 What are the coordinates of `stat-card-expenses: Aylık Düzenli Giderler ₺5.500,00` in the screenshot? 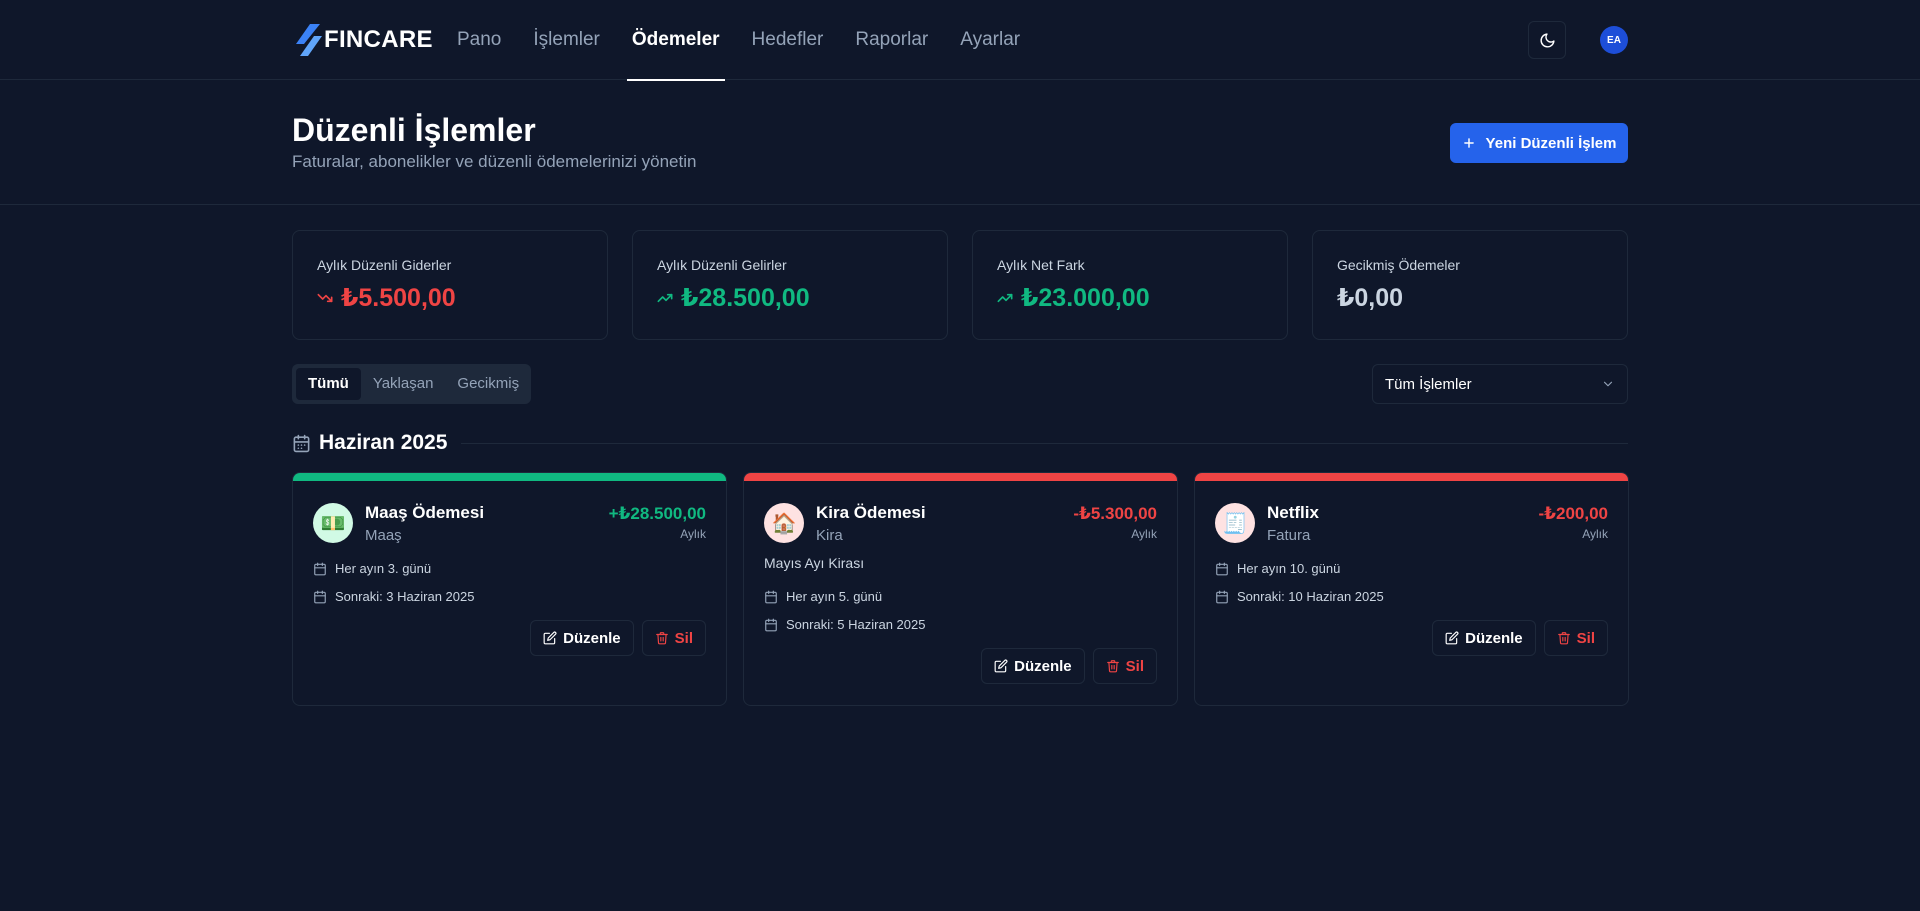 It's located at (450, 285).